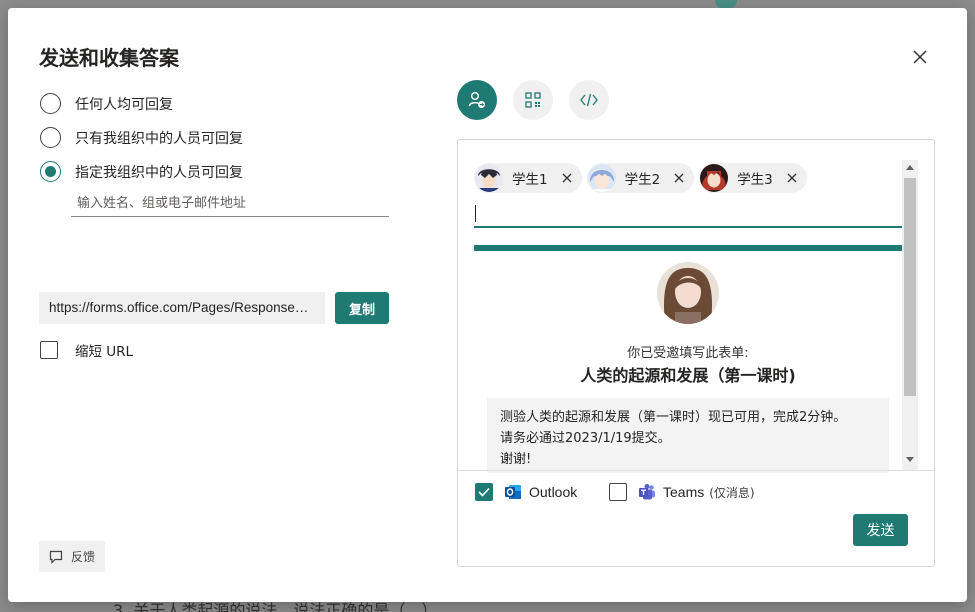 The width and height of the screenshot is (975, 612). I want to click on recipient-chips: 学生1 学生2 学生3, so click(640, 178).